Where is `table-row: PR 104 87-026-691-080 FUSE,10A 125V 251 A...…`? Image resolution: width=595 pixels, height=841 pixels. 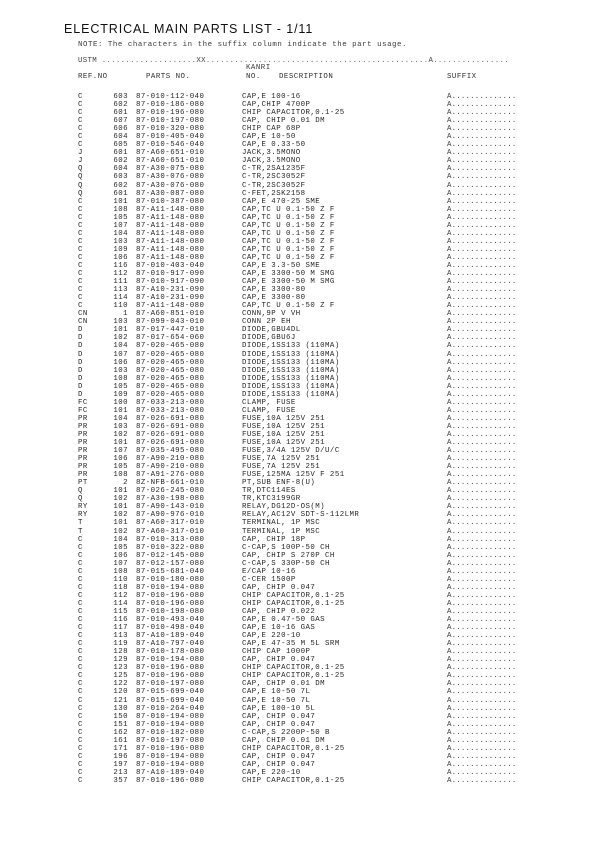
table-row: PR 104 87-026-691-080 FUSE,10A 125V 251 A...… is located at coordinates (297, 419).